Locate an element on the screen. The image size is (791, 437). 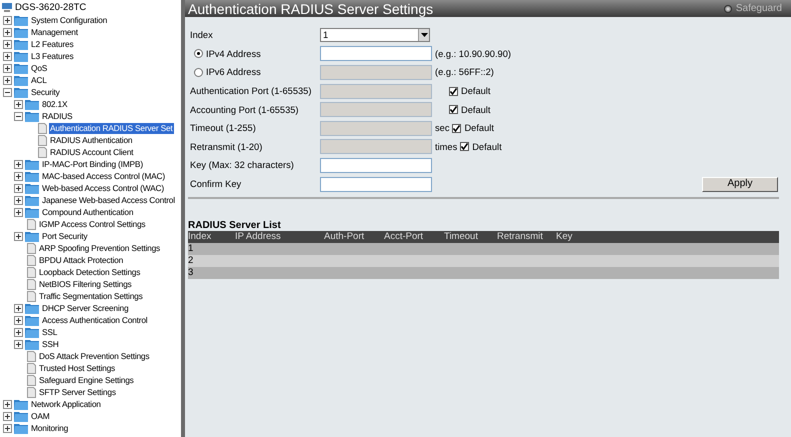
tree-item: NetBIOS Filtering Settings is located at coordinates (85, 284).